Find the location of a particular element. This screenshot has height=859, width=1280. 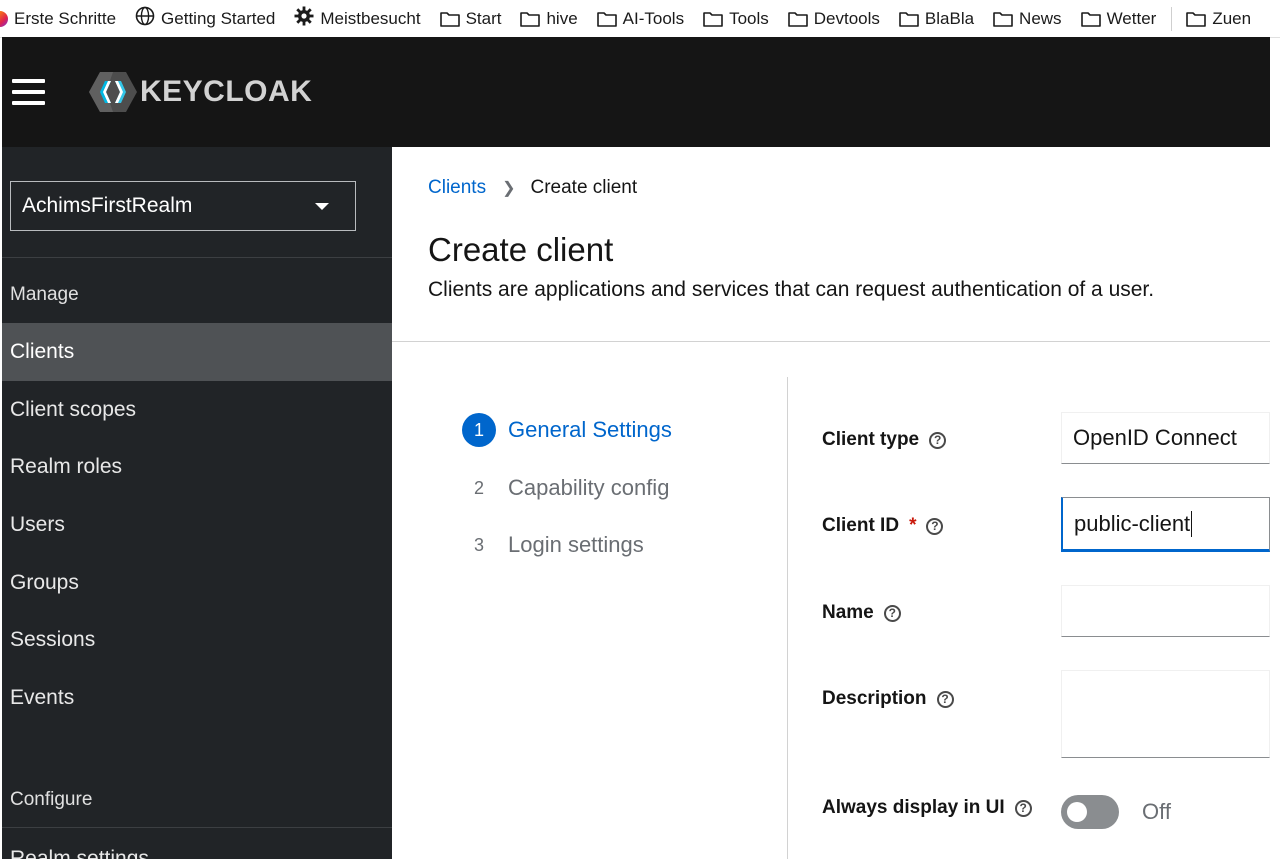

breadcrumb: Clients ❯ Create client is located at coordinates (532, 188).